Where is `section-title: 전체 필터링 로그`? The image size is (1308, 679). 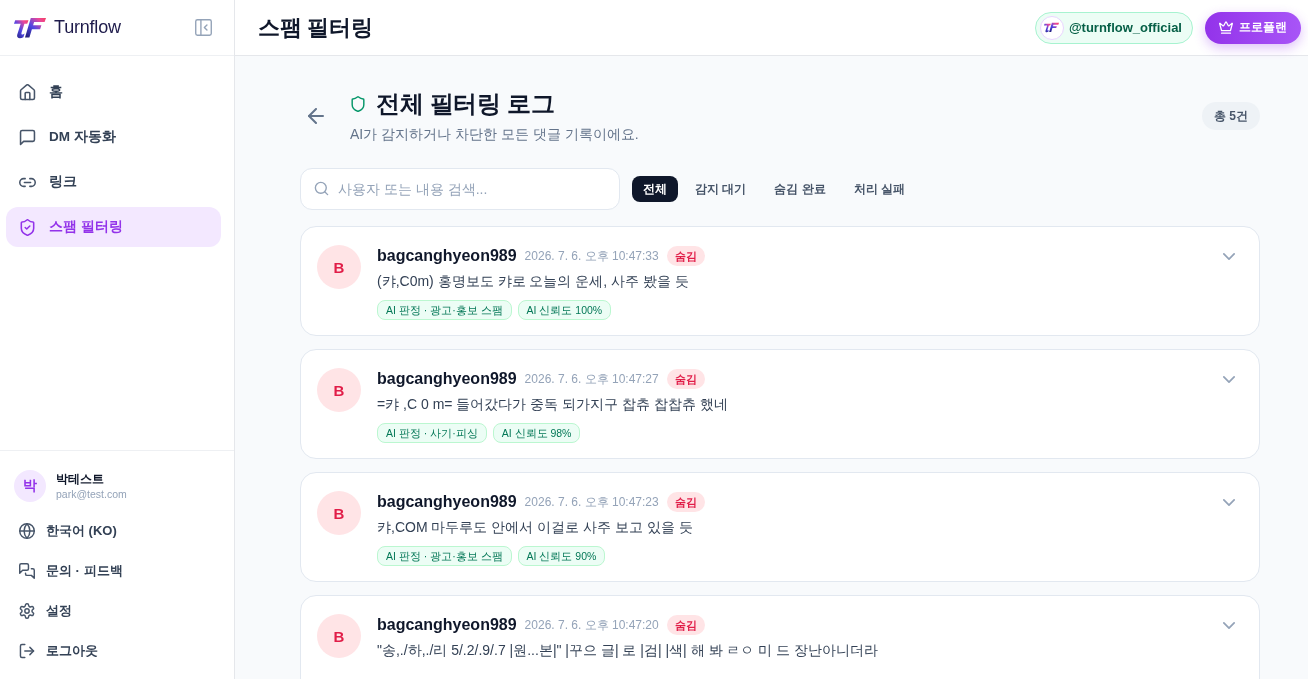 section-title: 전체 필터링 로그 is located at coordinates (465, 104).